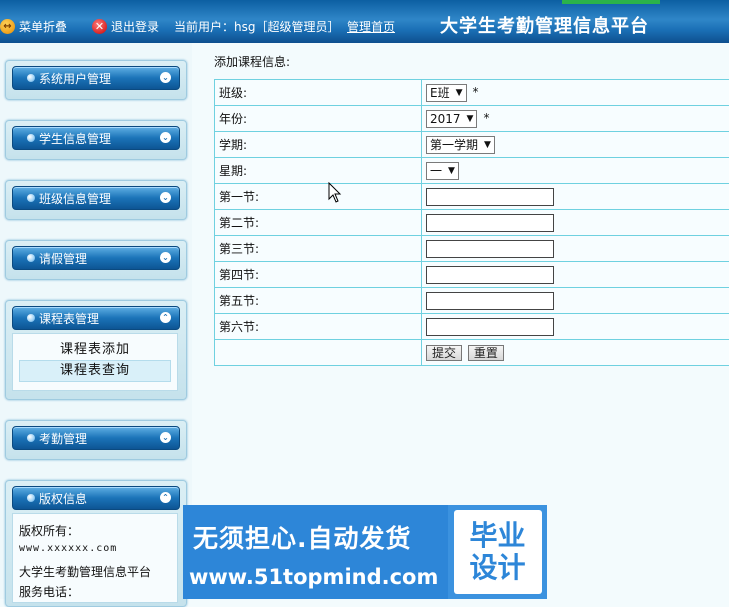 This screenshot has width=729, height=607. What do you see at coordinates (99, 26) in the screenshot?
I see `close-icon: ✕` at bounding box center [99, 26].